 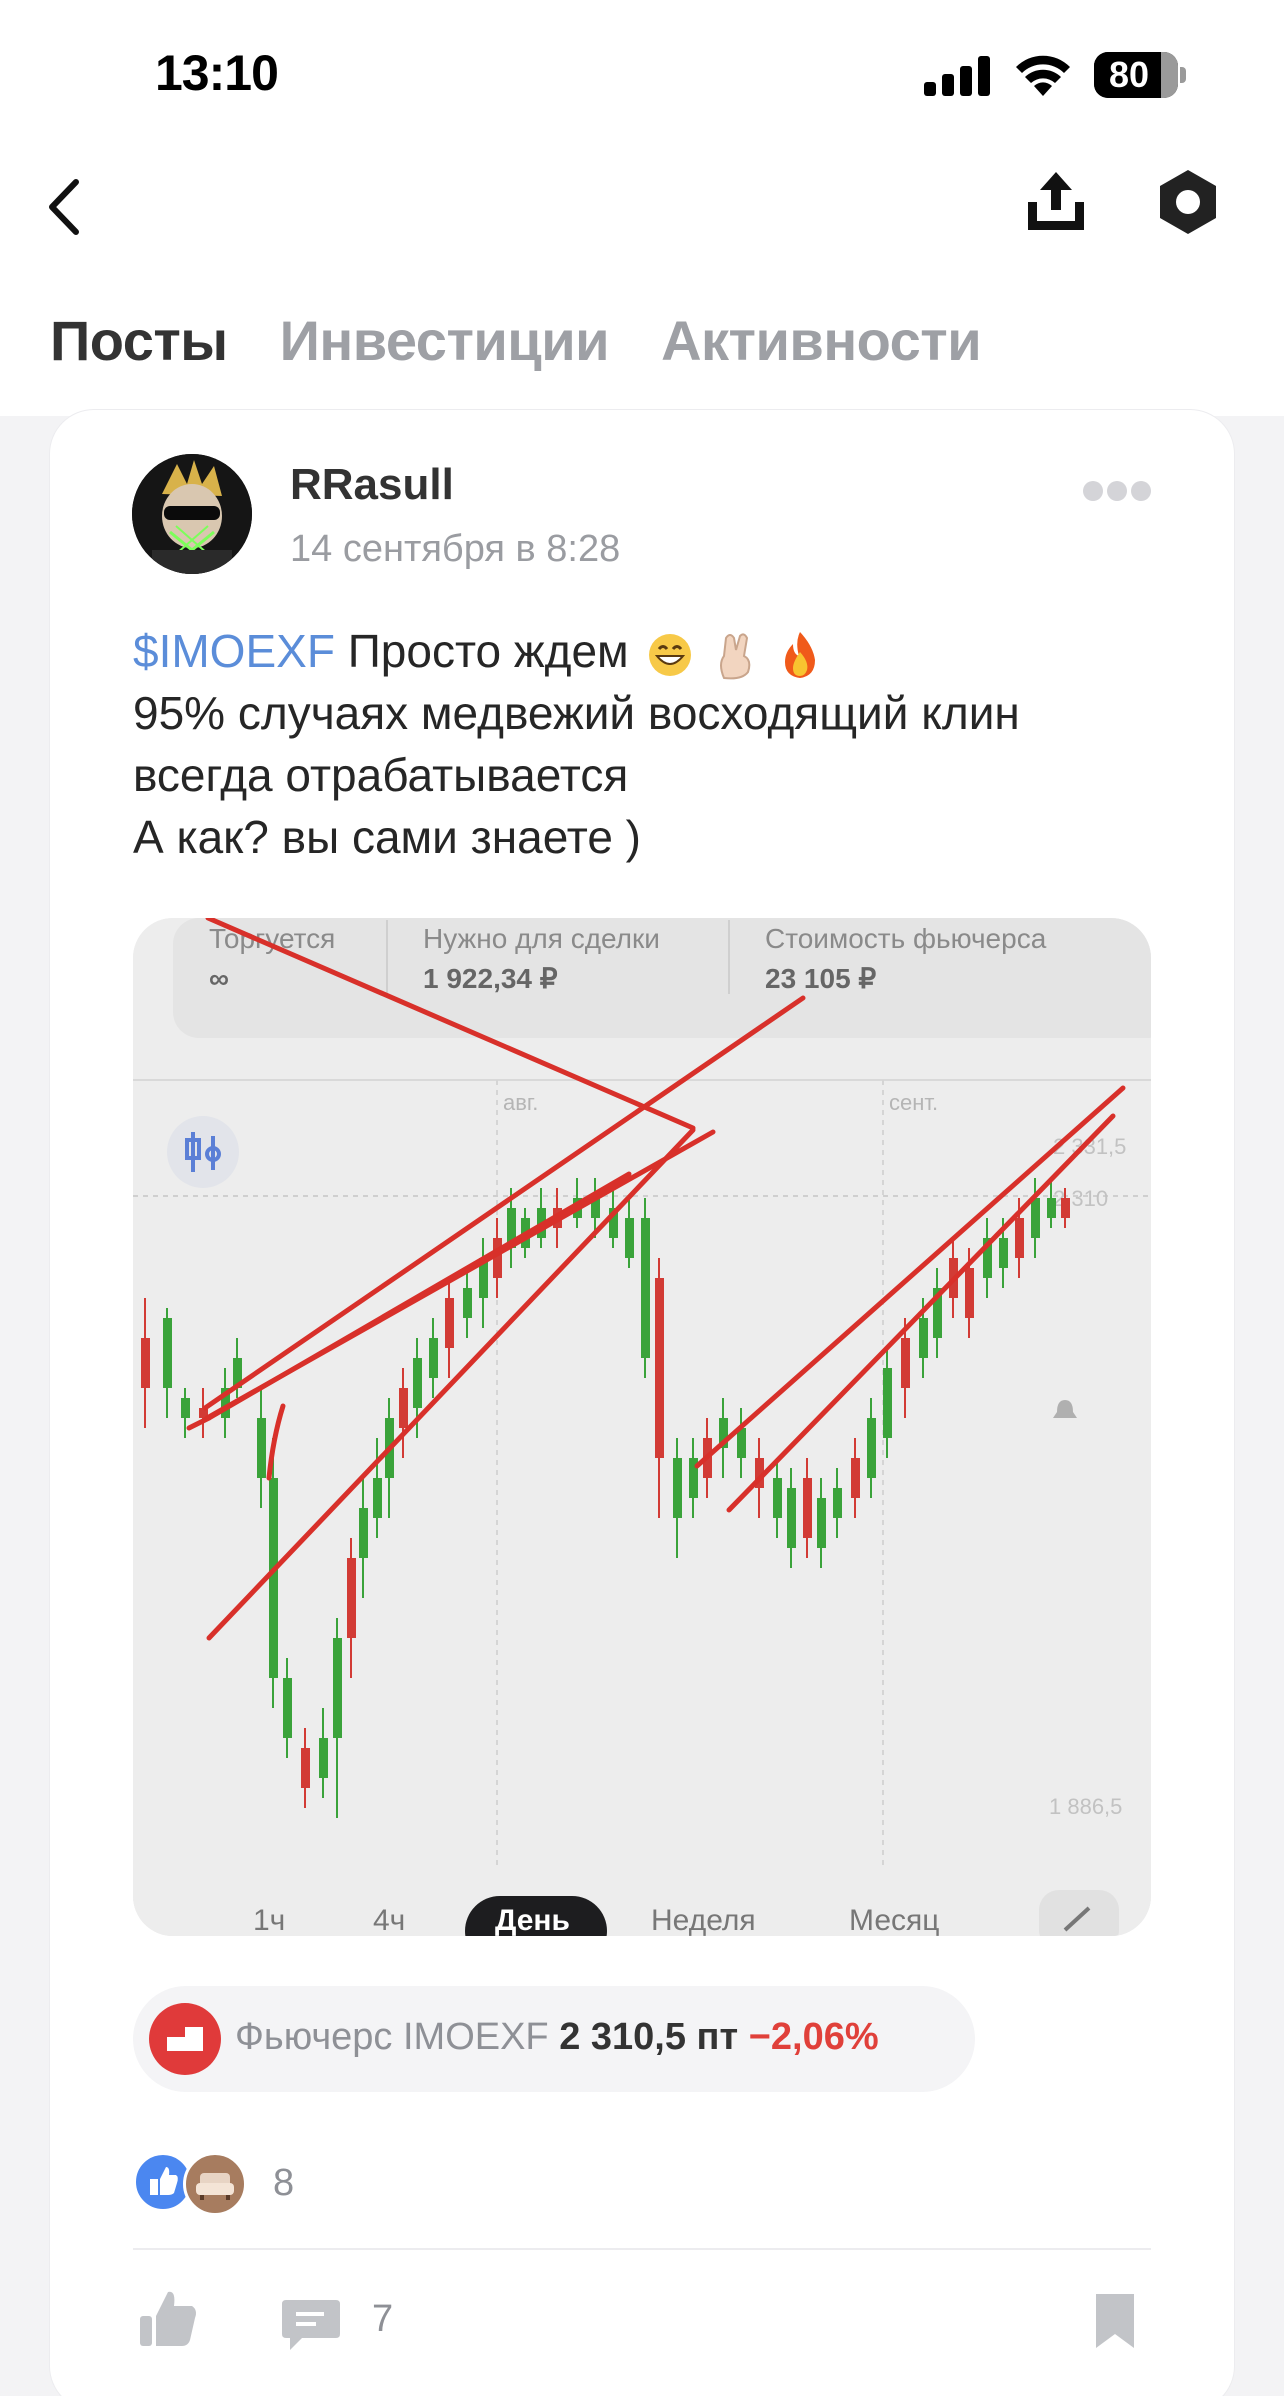 What do you see at coordinates (670, 654) in the screenshot?
I see `grinning-face-icon` at bounding box center [670, 654].